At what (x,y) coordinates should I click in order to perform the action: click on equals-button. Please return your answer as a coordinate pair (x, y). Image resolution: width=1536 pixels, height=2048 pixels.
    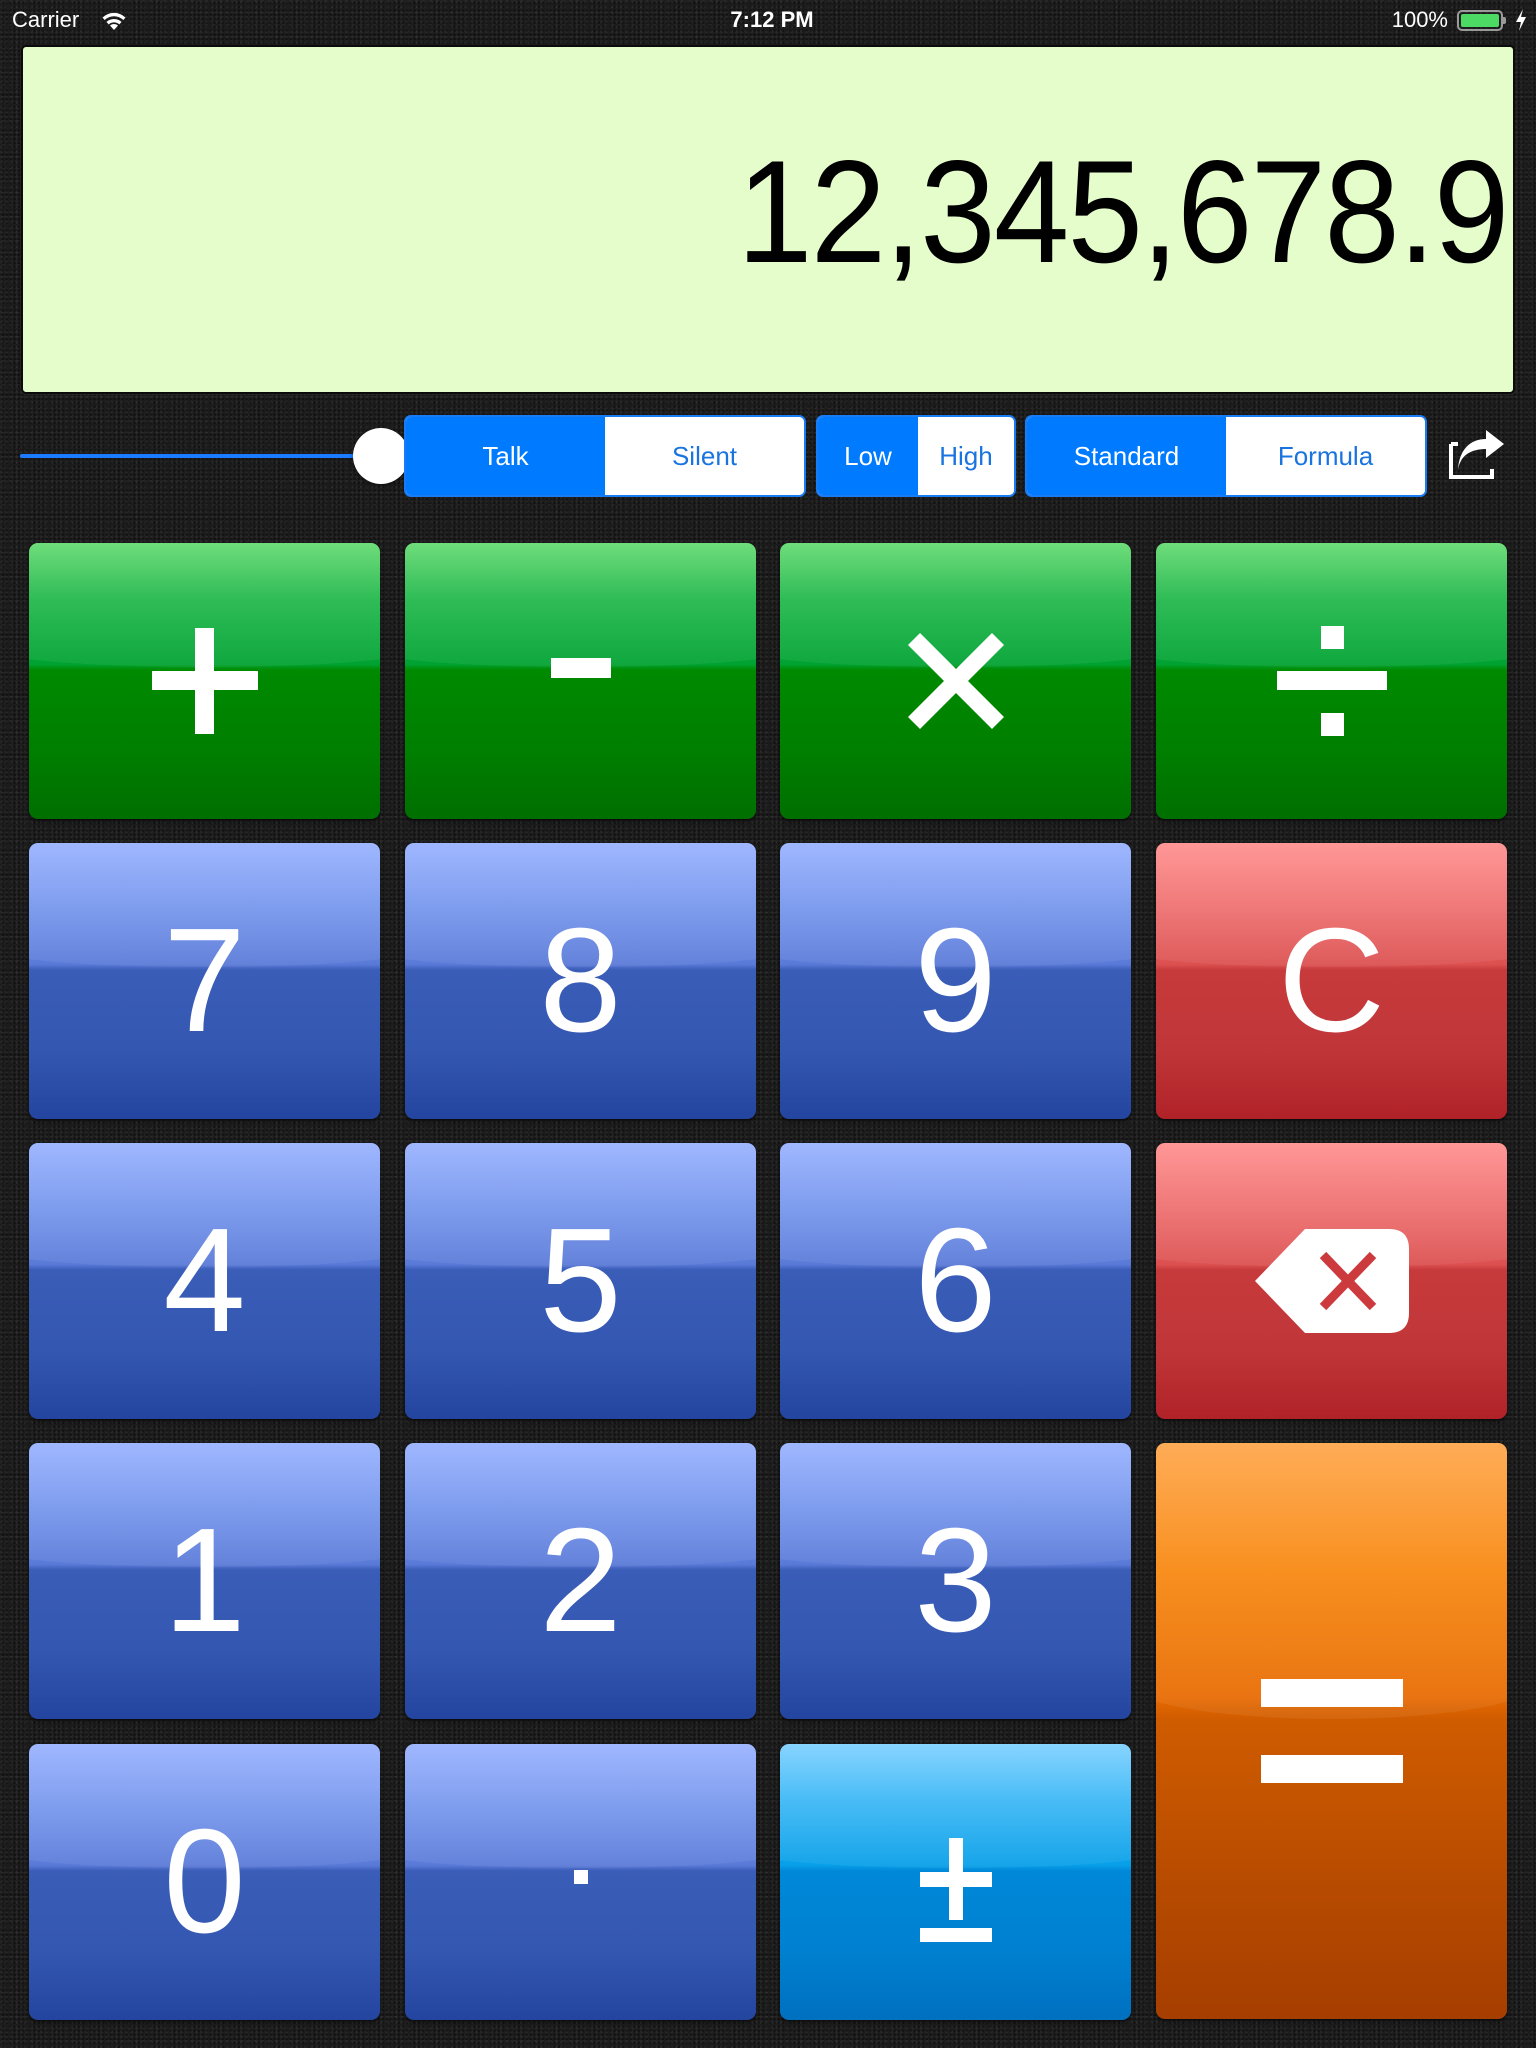
    Looking at the image, I should click on (1331, 1731).